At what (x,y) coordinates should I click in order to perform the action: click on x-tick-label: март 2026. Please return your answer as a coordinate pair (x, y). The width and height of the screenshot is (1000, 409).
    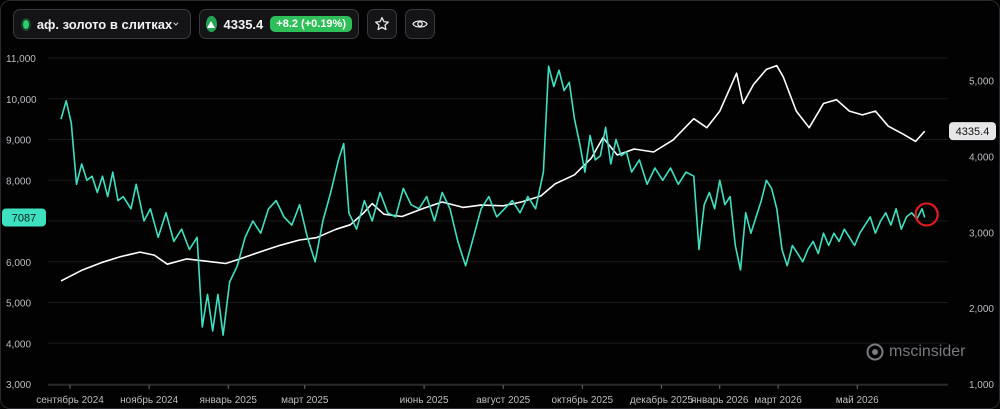
    Looking at the image, I should click on (778, 400).